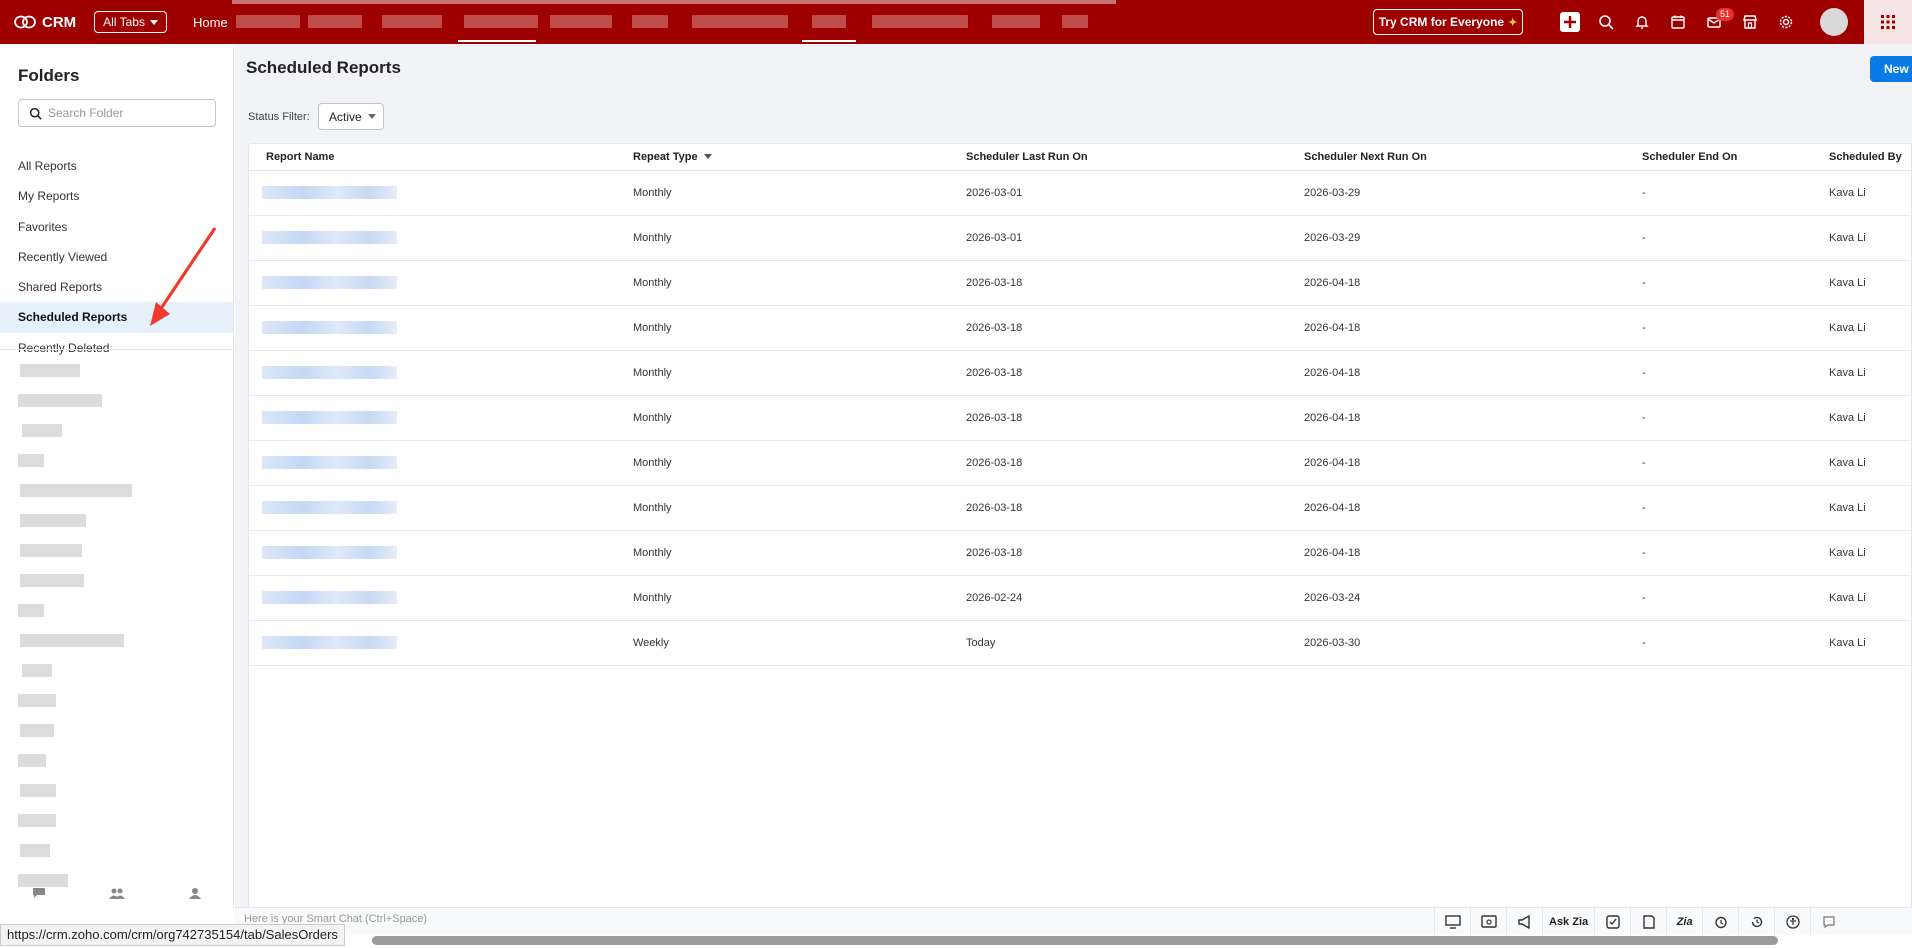 This screenshot has height=948, width=1912. Describe the element at coordinates (1786, 22) in the screenshot. I see `settings-button` at that location.